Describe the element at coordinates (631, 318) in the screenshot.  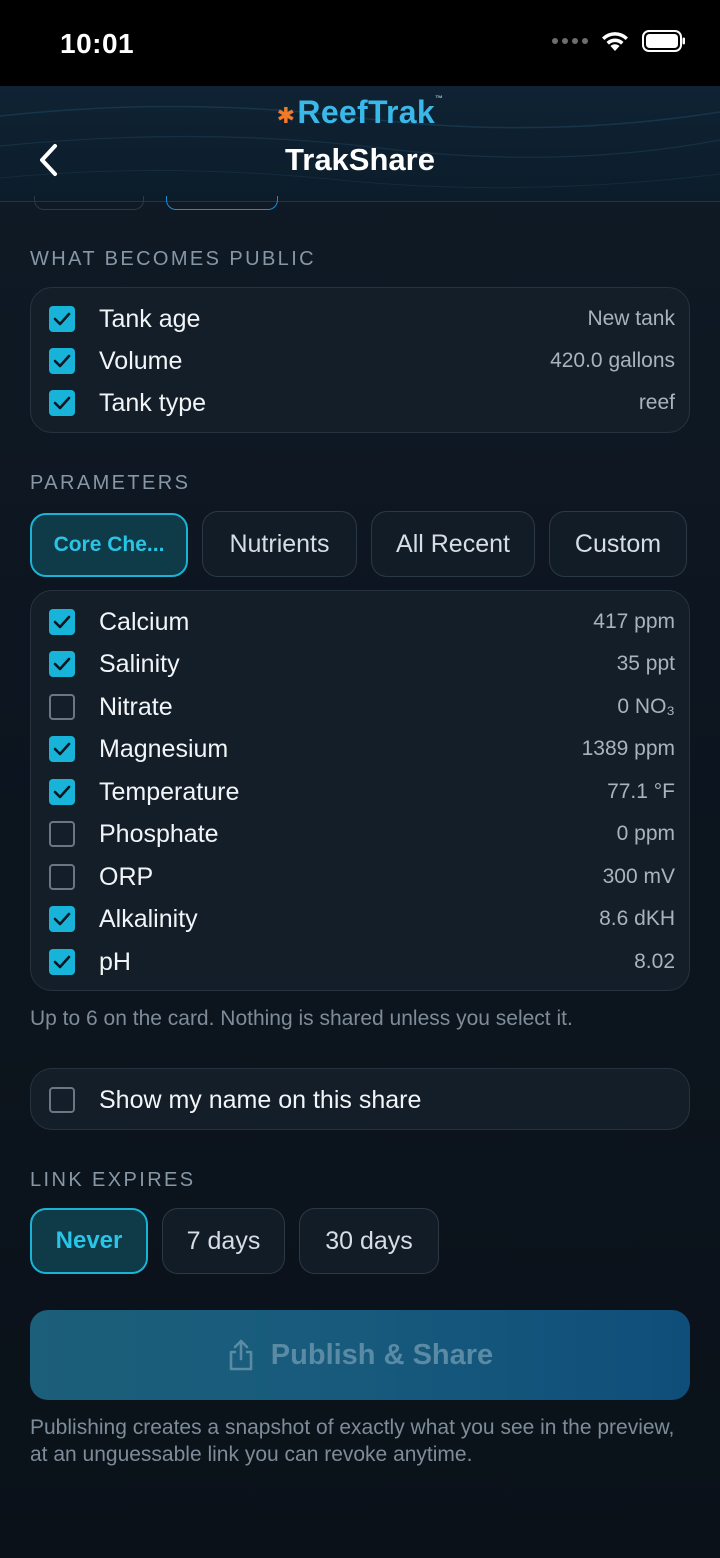
I see `row-value: New tank` at that location.